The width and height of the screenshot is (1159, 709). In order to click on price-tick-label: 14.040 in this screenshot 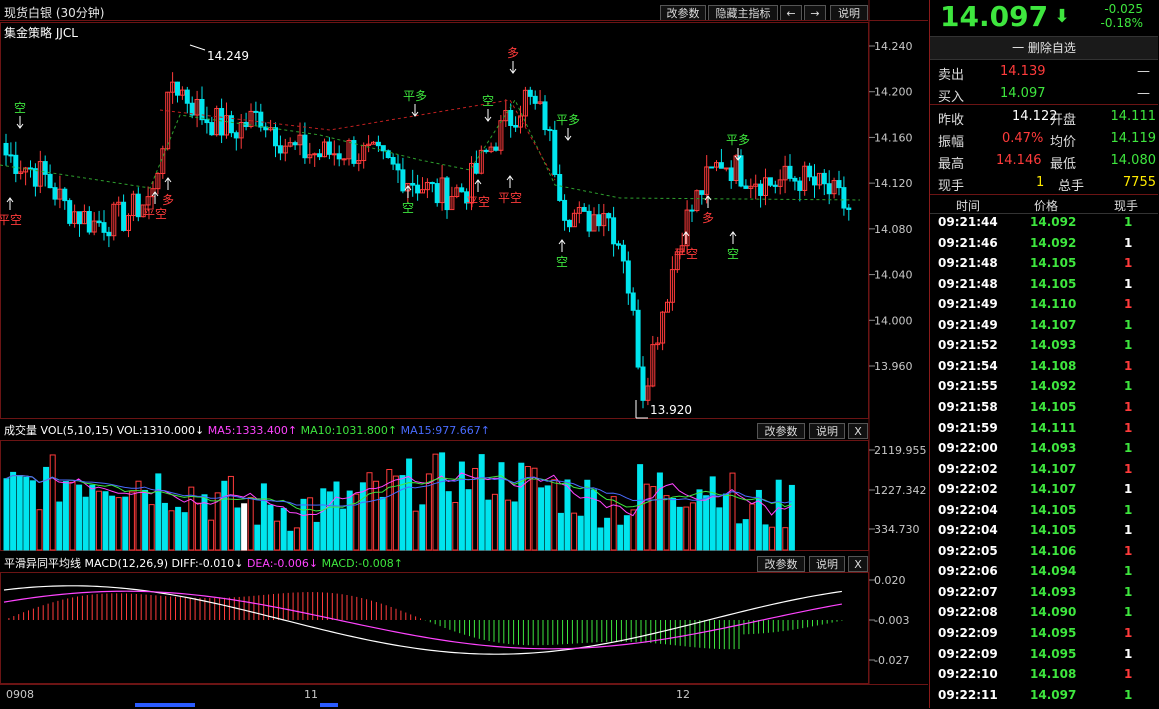, I will do `click(893, 275)`.